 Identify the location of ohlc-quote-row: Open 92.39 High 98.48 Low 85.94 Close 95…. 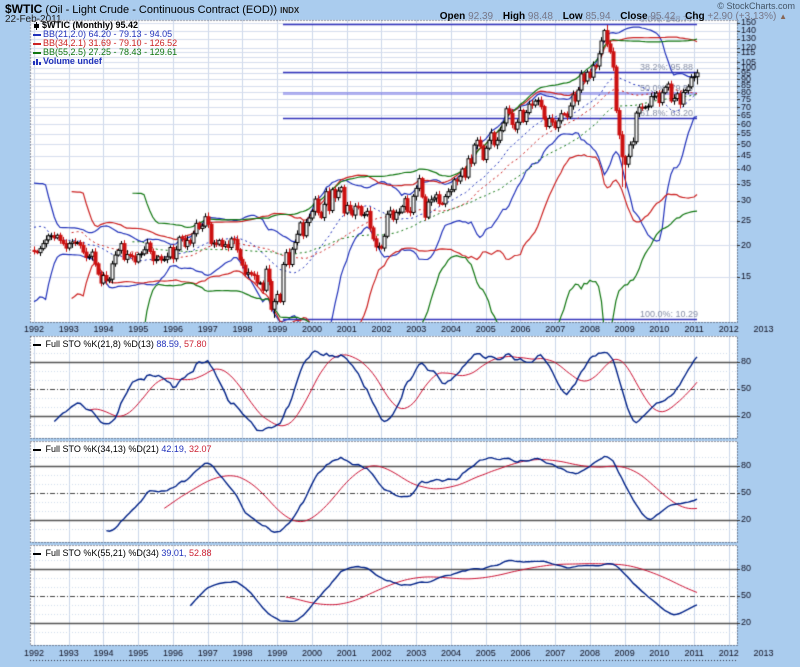
(610, 16).